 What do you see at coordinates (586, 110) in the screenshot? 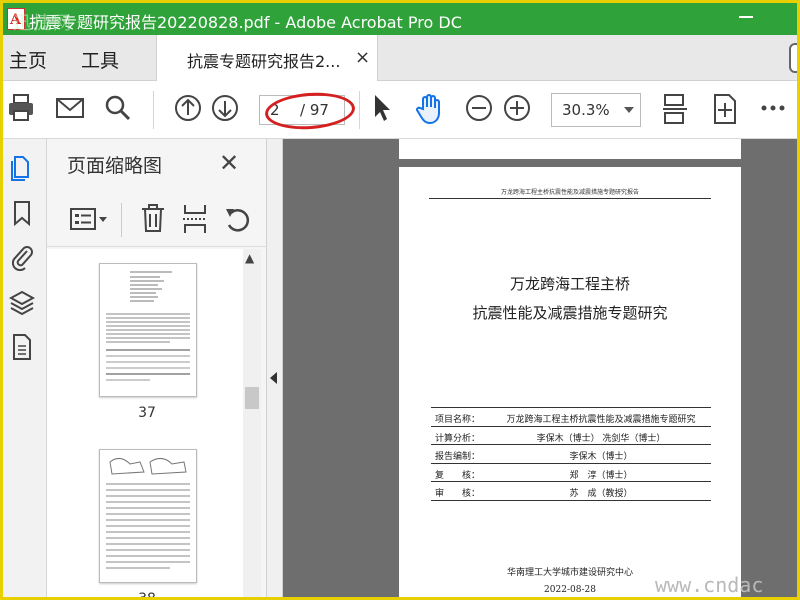
I see `zoom-value: 30.3%` at bounding box center [586, 110].